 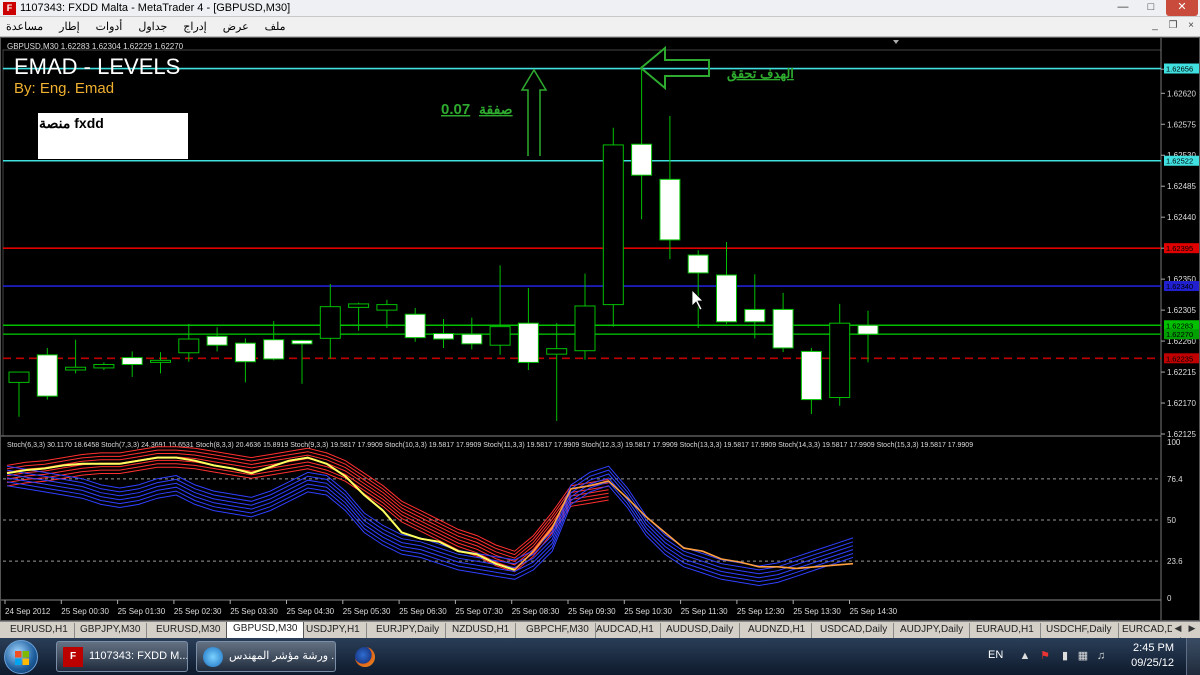 I want to click on chart-tab: AUDNZD,H1, so click(x=777, y=630).